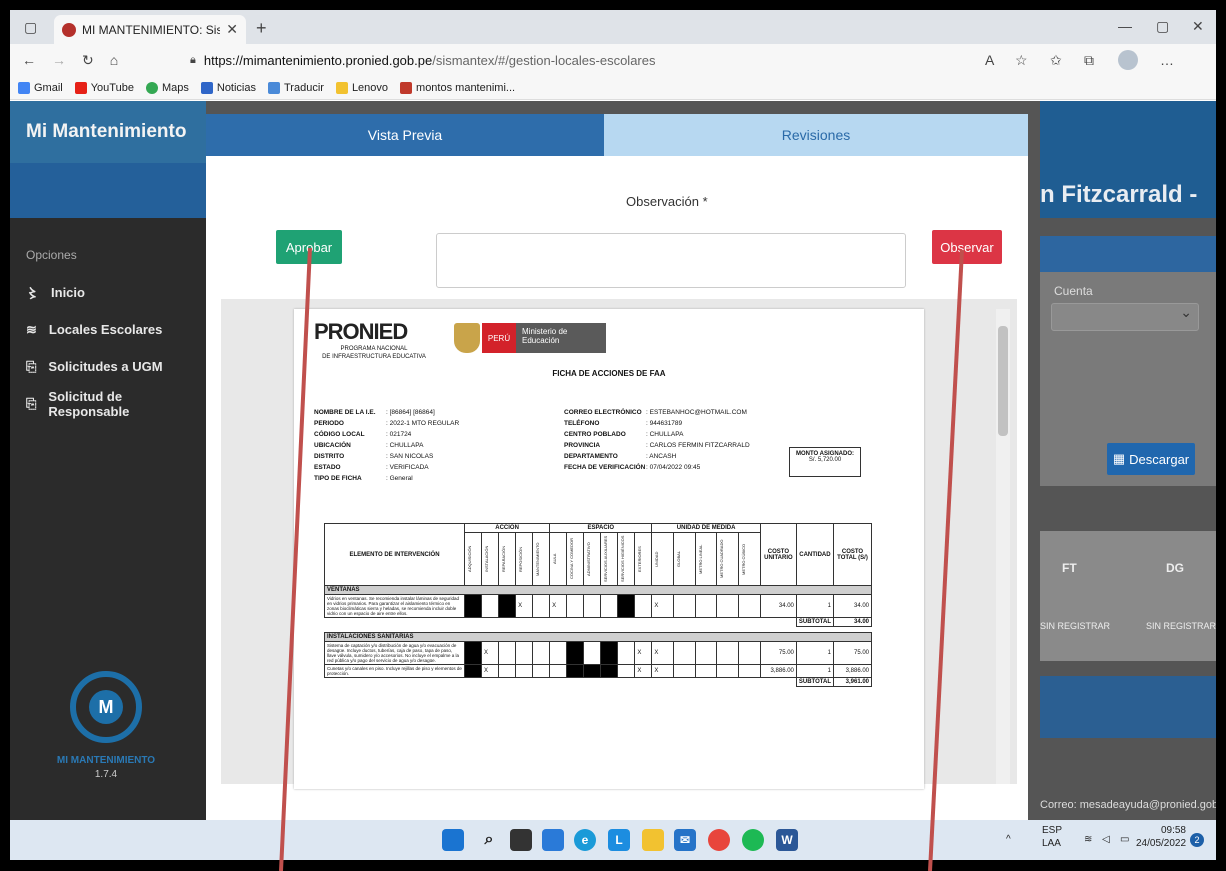 Image resolution: width=1226 pixels, height=871 pixels. What do you see at coordinates (753, 840) in the screenshot?
I see `spotify-icon` at bounding box center [753, 840].